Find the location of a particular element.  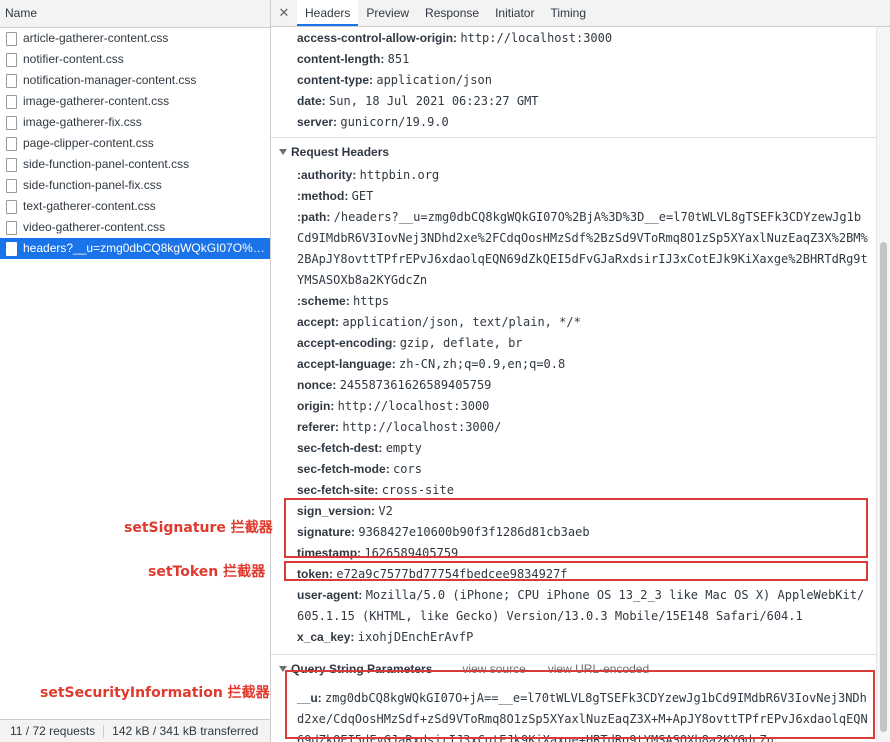

request-name: notifier-content.css is located at coordinates (73, 59).